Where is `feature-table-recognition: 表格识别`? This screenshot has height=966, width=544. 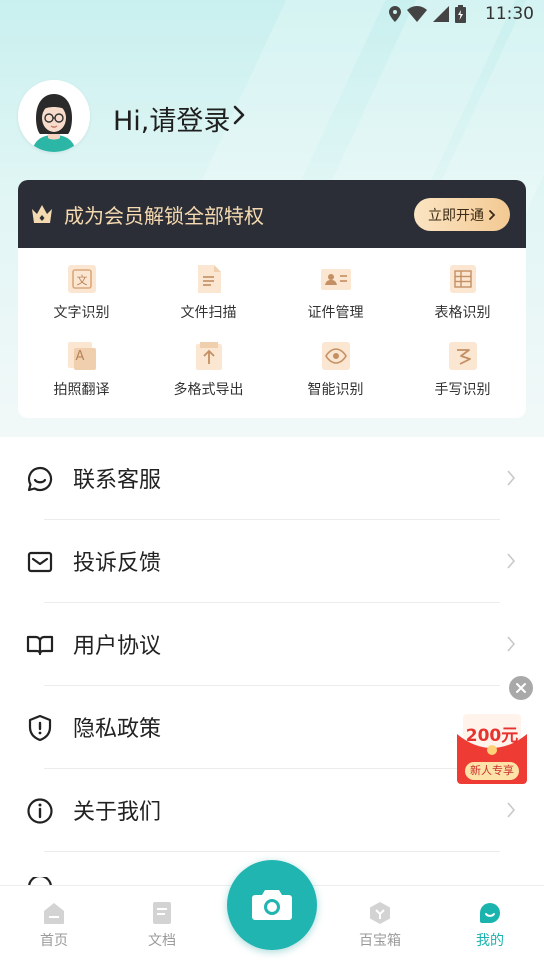
feature-table-recognition: 表格识别 is located at coordinates (462, 300).